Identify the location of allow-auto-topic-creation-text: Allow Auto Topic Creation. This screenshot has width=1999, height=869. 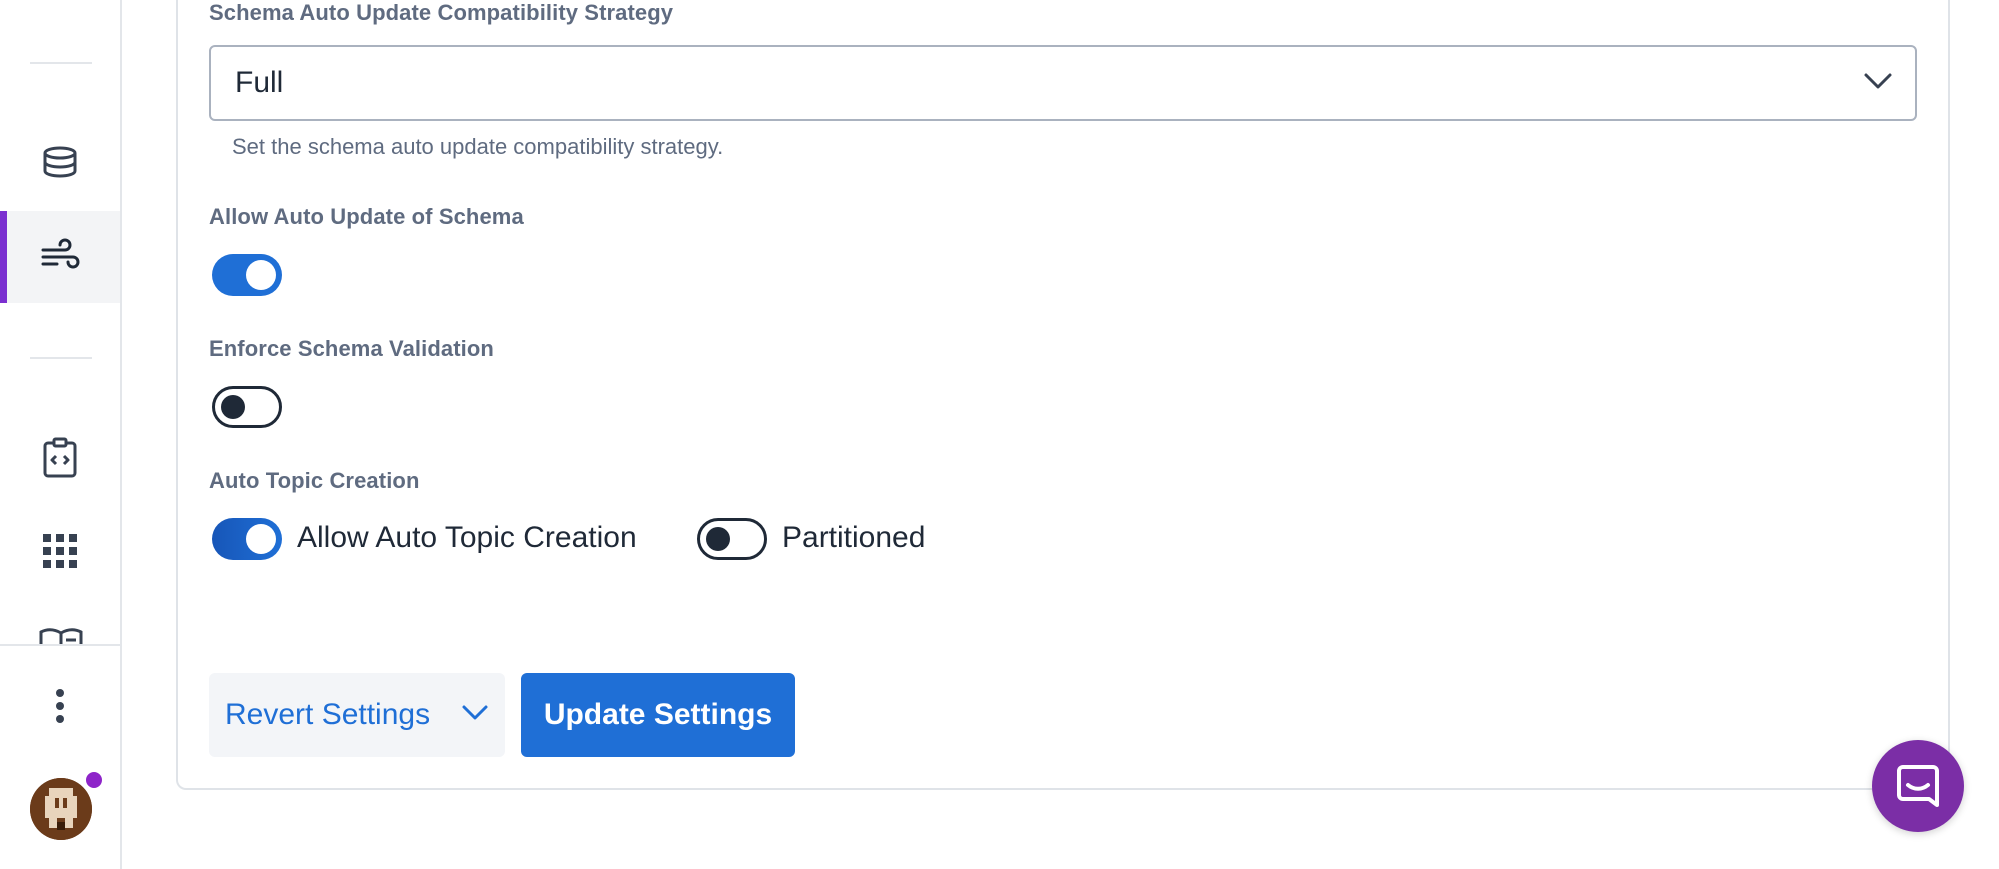
(467, 537).